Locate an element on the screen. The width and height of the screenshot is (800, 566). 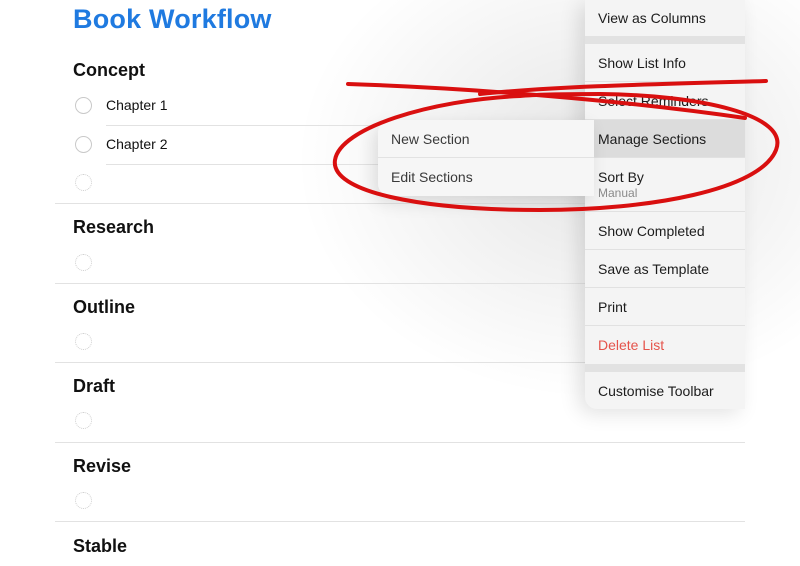
reminder-title: Chapter 1 is located at coordinates (136, 105).